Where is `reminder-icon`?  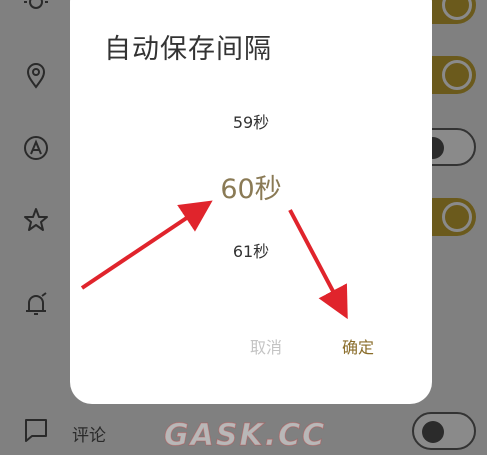 reminder-icon is located at coordinates (36, 304).